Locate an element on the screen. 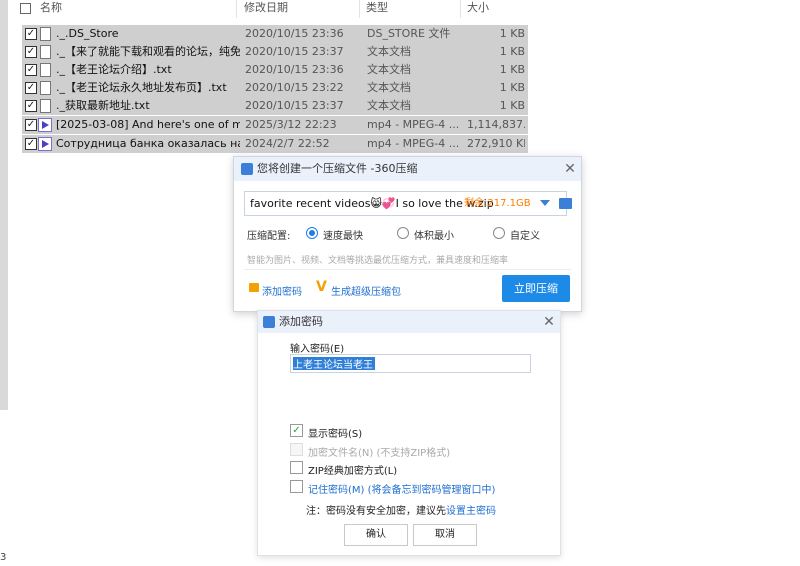 This screenshot has height=566, width=800. remember-password-checkbox is located at coordinates (296, 486).